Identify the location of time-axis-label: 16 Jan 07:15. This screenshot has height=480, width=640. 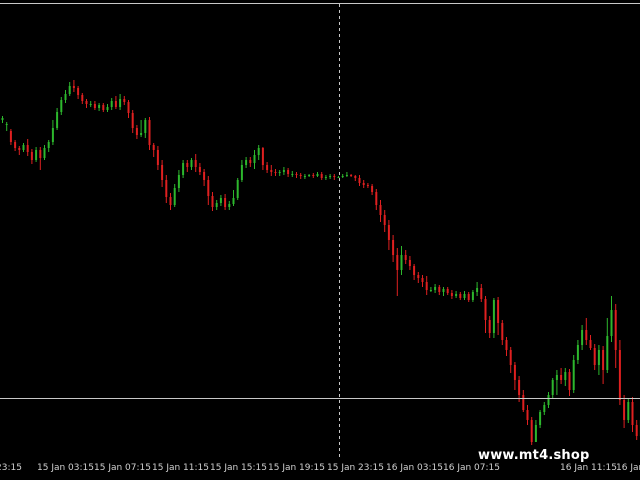
(471, 468).